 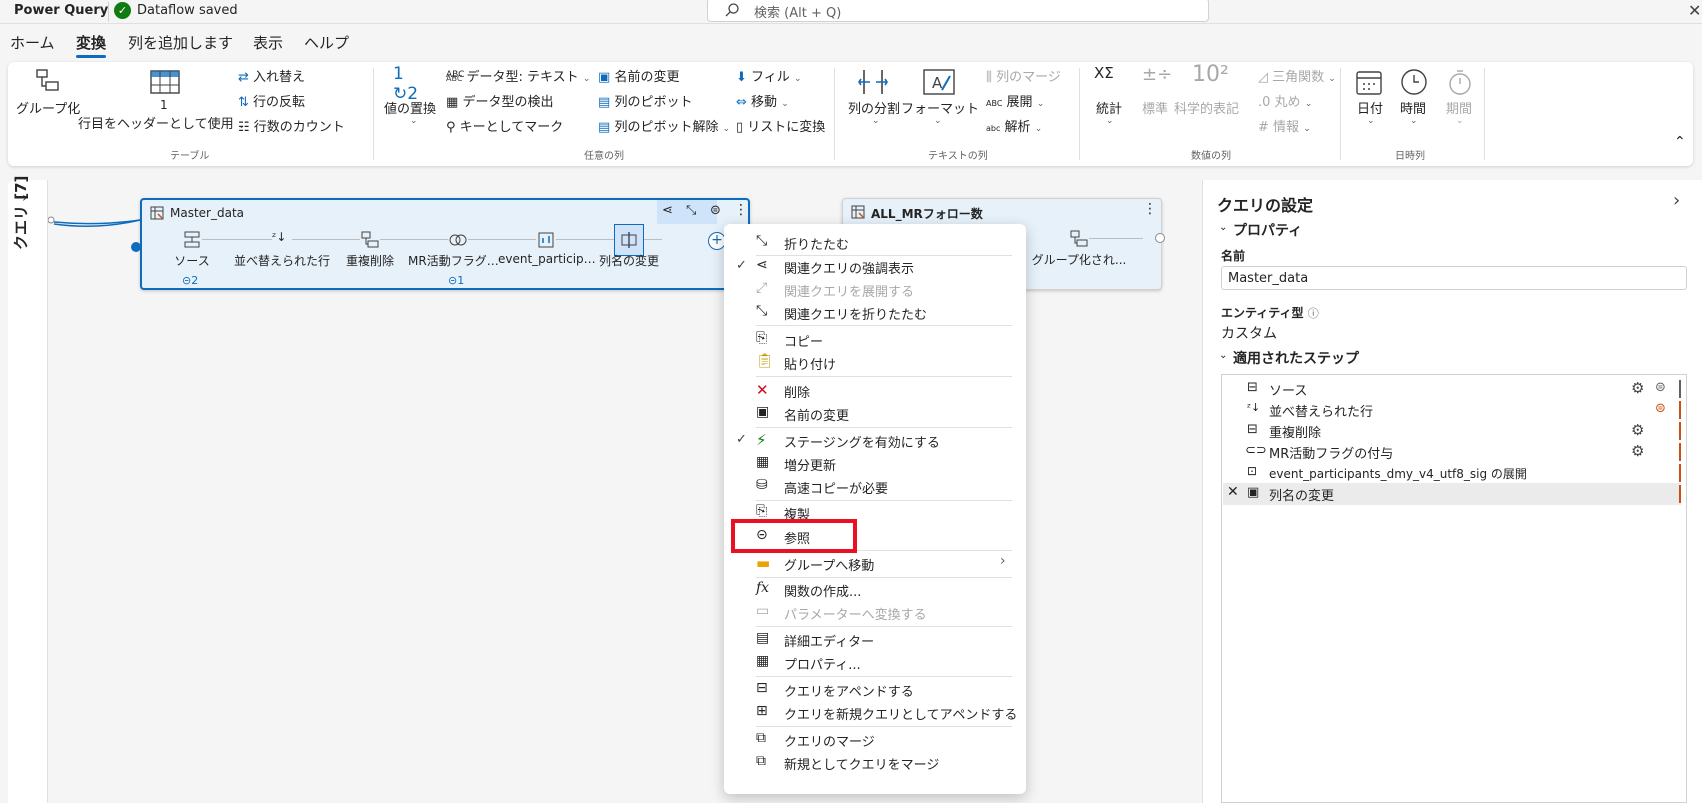 What do you see at coordinates (664, 125) in the screenshot?
I see `unpivot-button: ▤ 列のピボット解除 ⌄` at bounding box center [664, 125].